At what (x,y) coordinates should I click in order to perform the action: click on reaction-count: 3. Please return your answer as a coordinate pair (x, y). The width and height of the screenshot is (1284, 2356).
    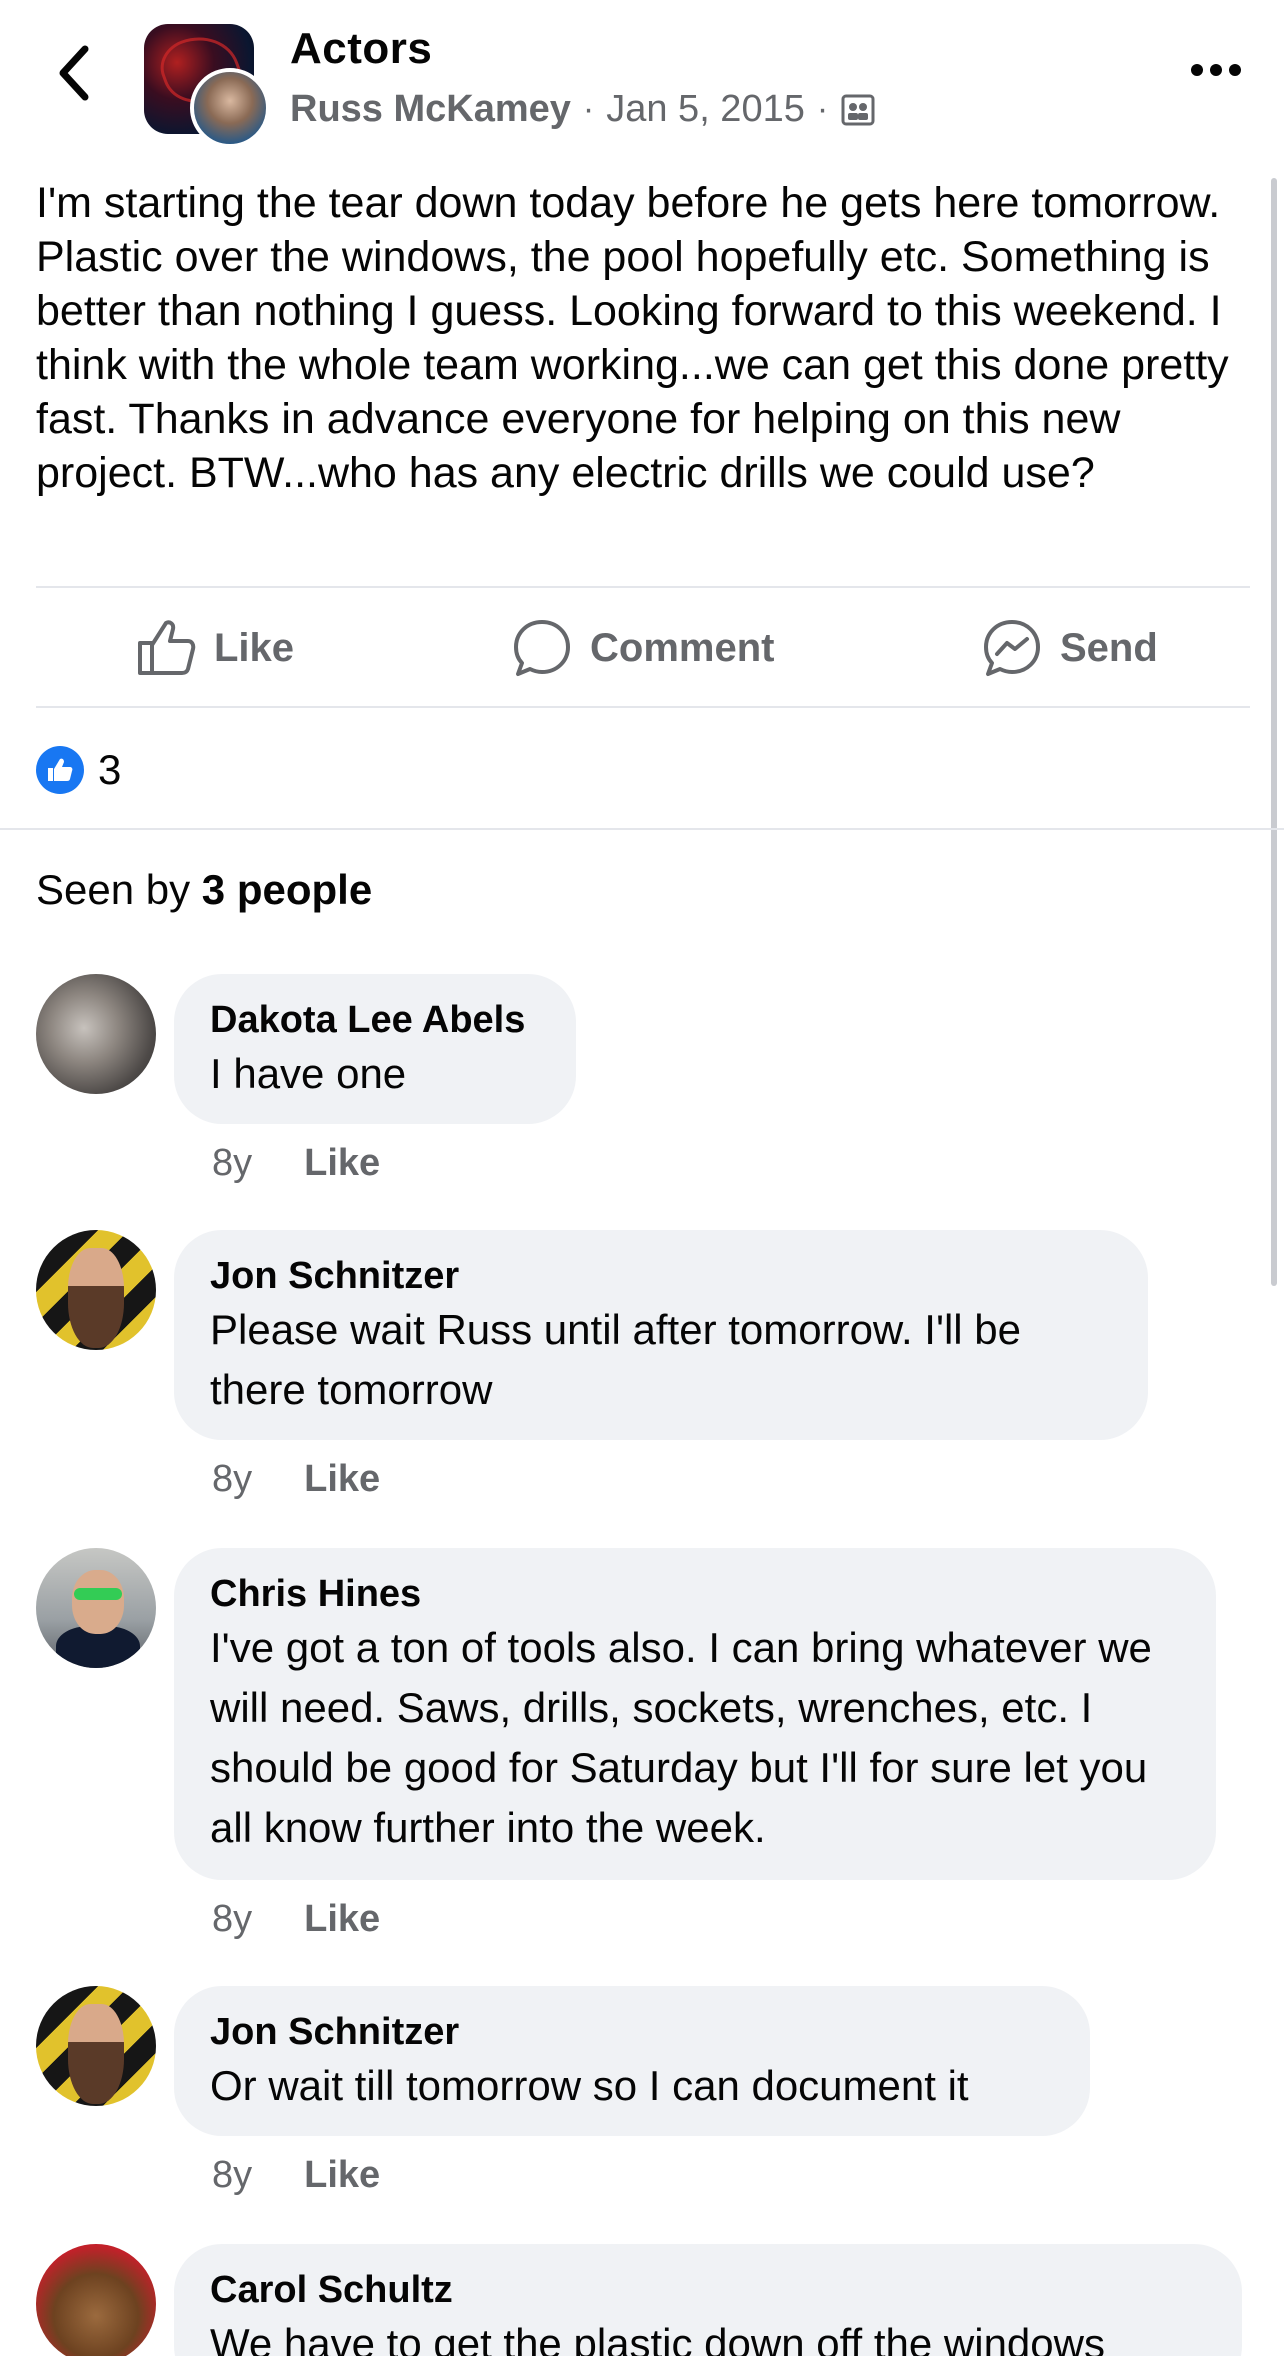
    Looking at the image, I should click on (110, 769).